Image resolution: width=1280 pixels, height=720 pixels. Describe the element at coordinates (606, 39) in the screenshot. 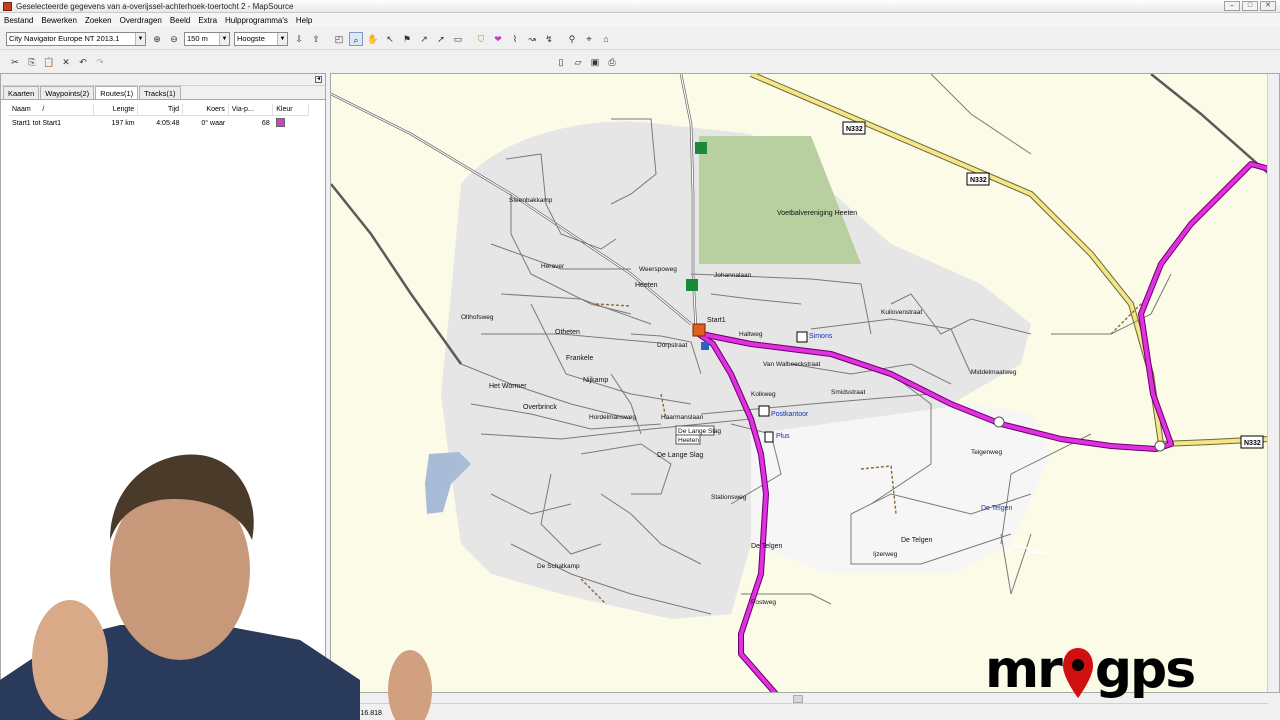

I see `find-address-icon: ⌂` at that location.